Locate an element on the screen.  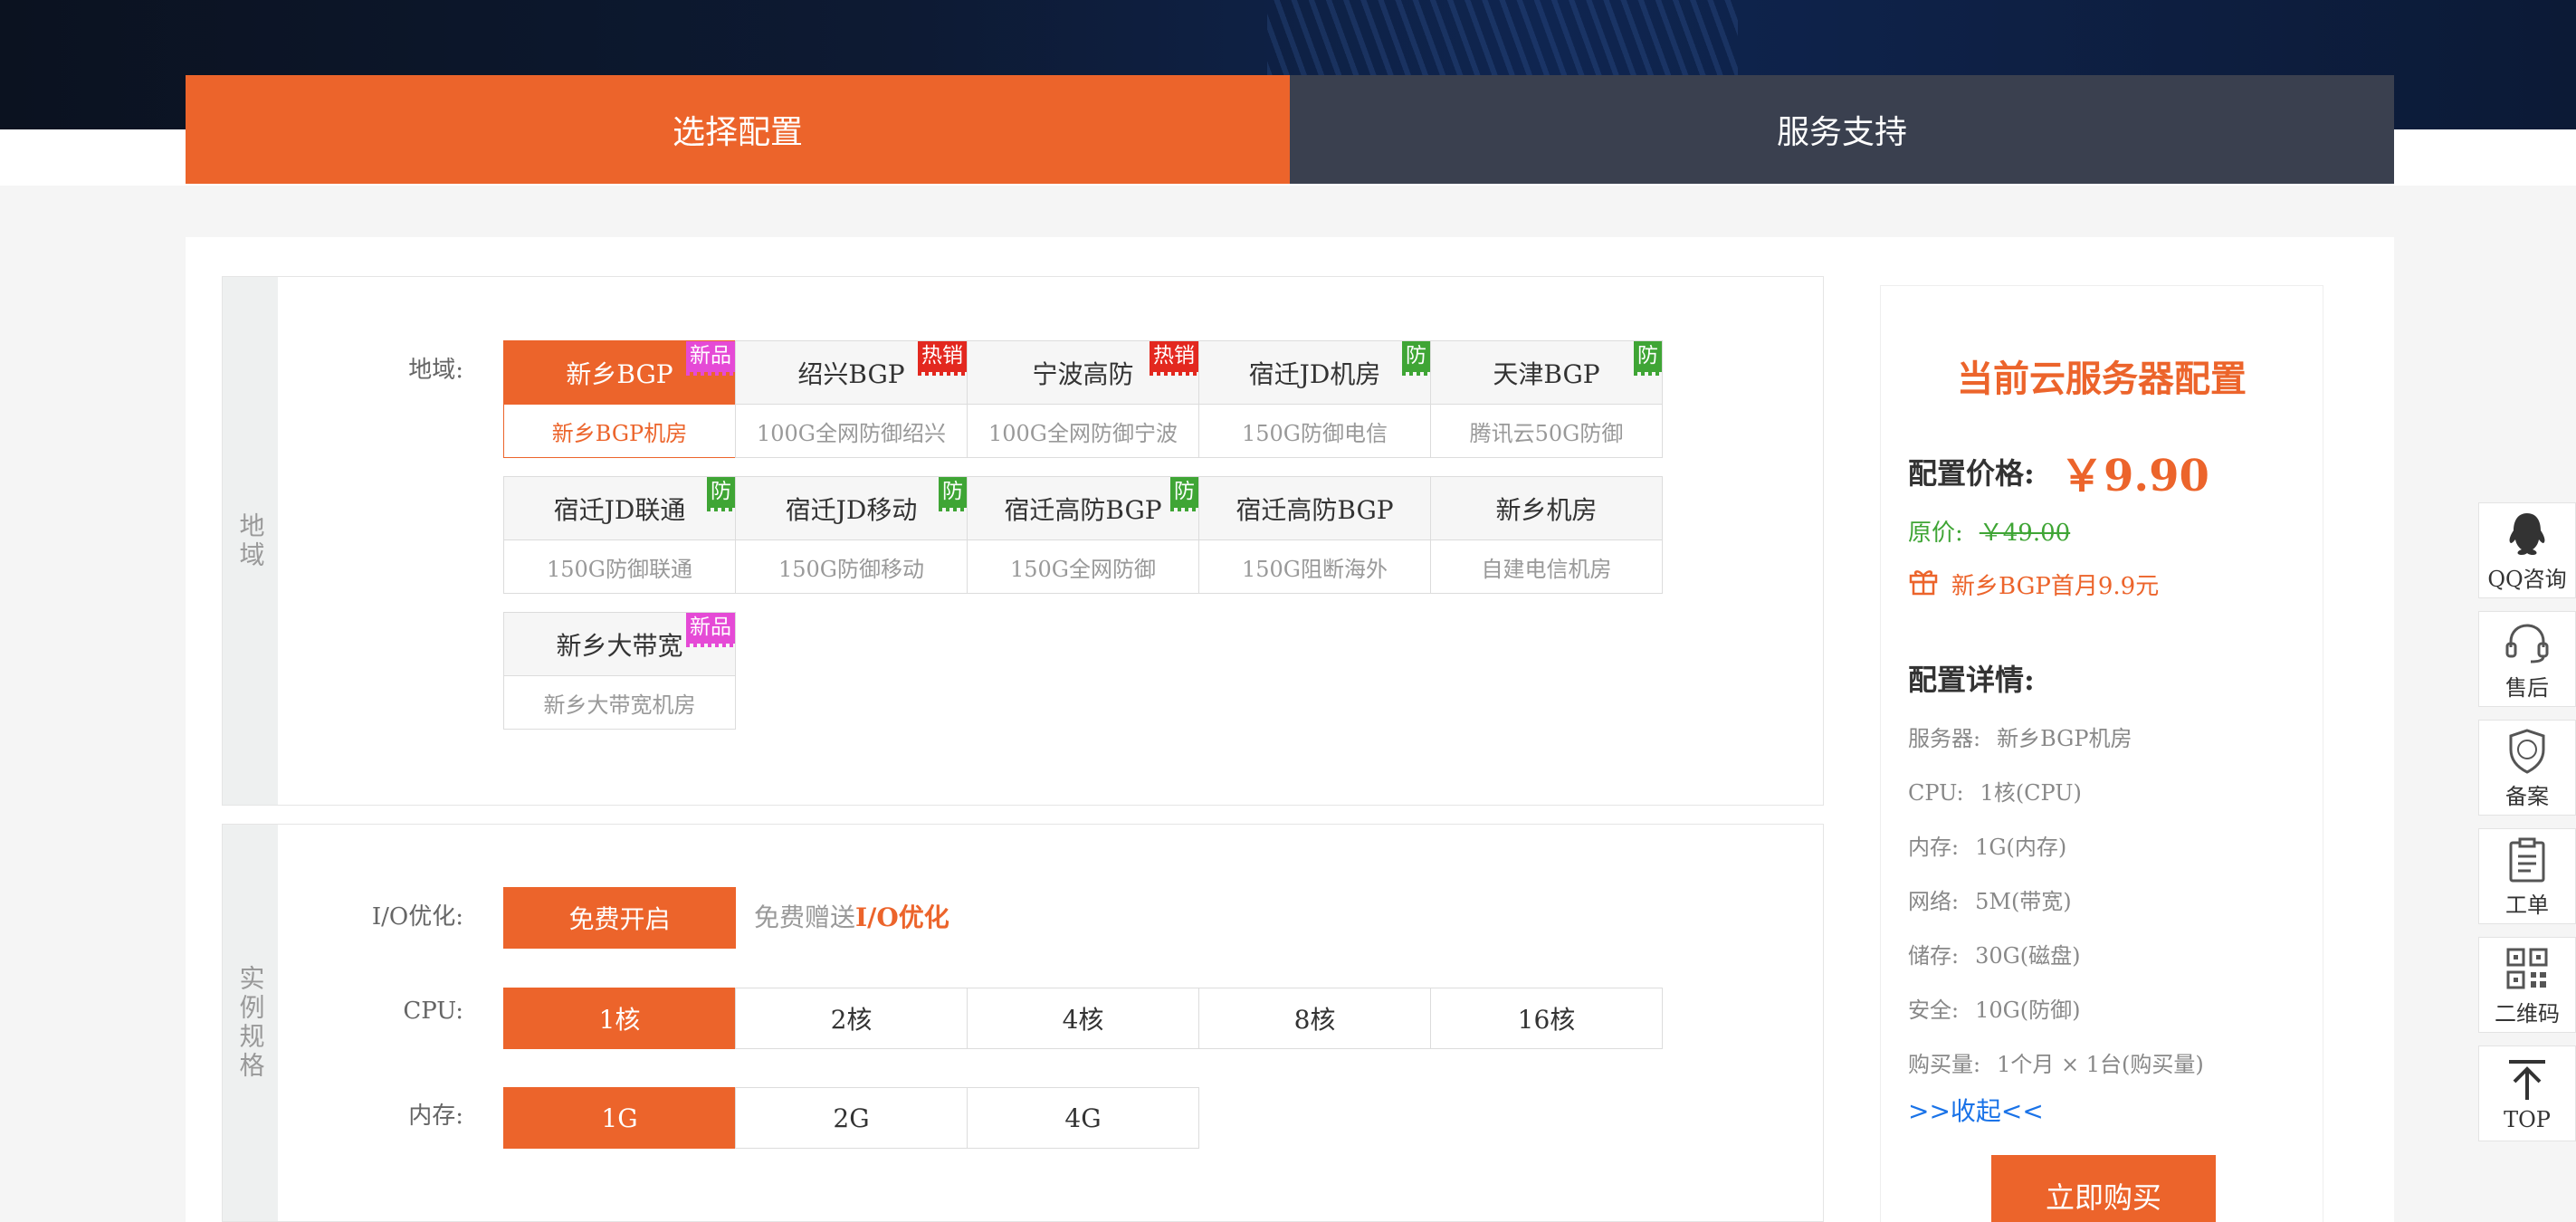
tab-service-support: 服务支持 is located at coordinates (1842, 129).